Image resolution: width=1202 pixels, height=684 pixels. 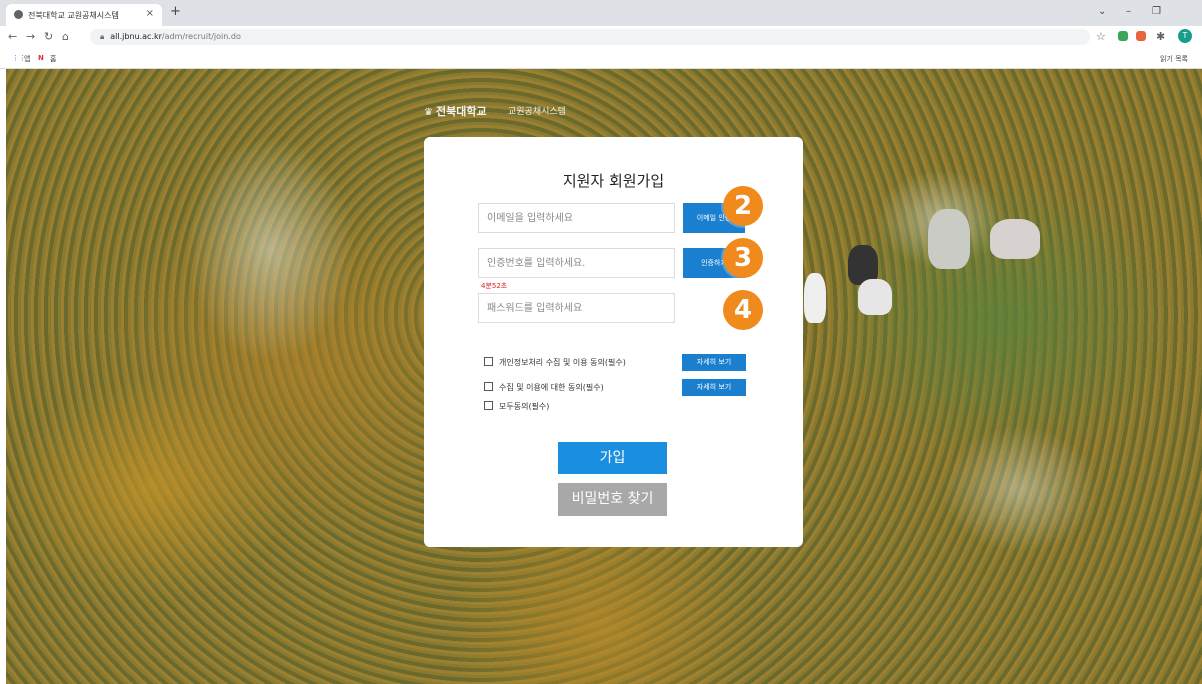 What do you see at coordinates (590, 37) in the screenshot?
I see `url-field: 🔒︎ all.jbnu.ac.kr/adm/recruit/join.do` at bounding box center [590, 37].